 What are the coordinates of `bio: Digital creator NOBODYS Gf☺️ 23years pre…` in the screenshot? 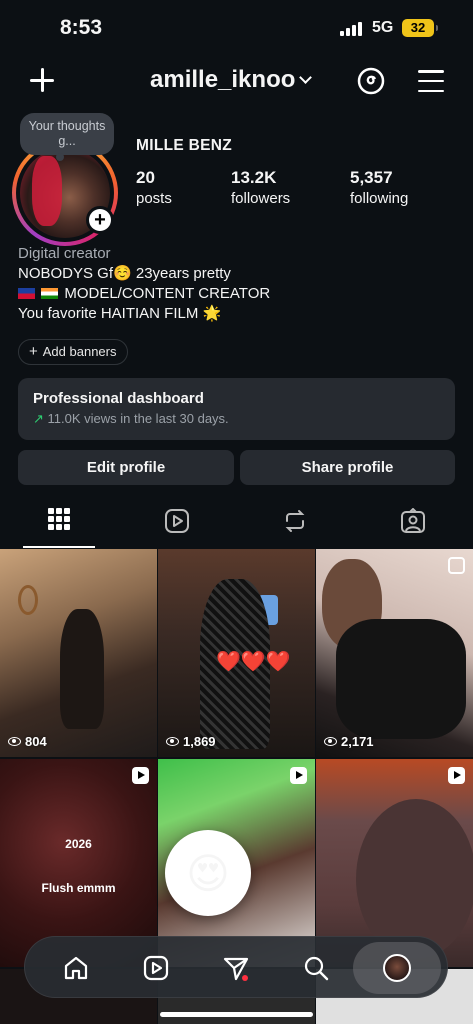 It's located at (238, 284).